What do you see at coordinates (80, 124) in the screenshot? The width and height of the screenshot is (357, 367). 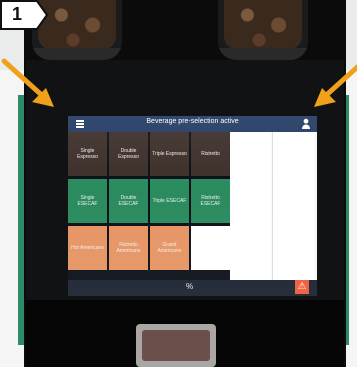 I see `menu-icon` at bounding box center [80, 124].